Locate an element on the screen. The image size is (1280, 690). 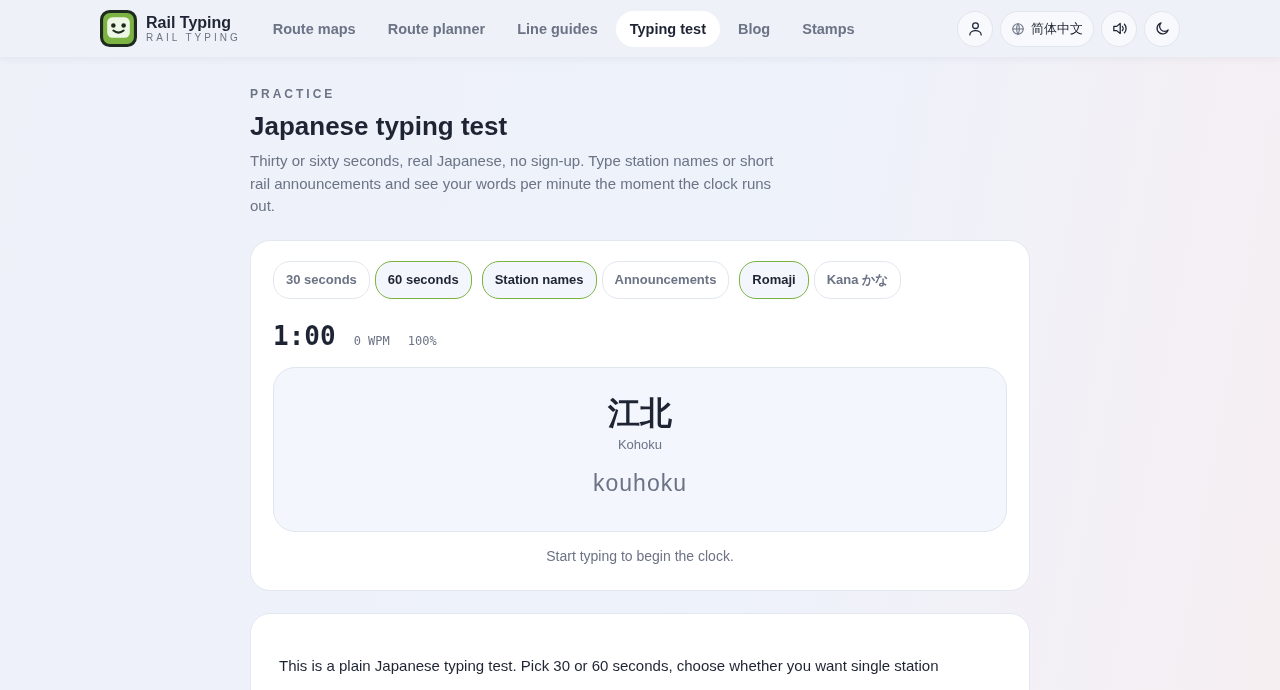
person-icon is located at coordinates (975, 28).